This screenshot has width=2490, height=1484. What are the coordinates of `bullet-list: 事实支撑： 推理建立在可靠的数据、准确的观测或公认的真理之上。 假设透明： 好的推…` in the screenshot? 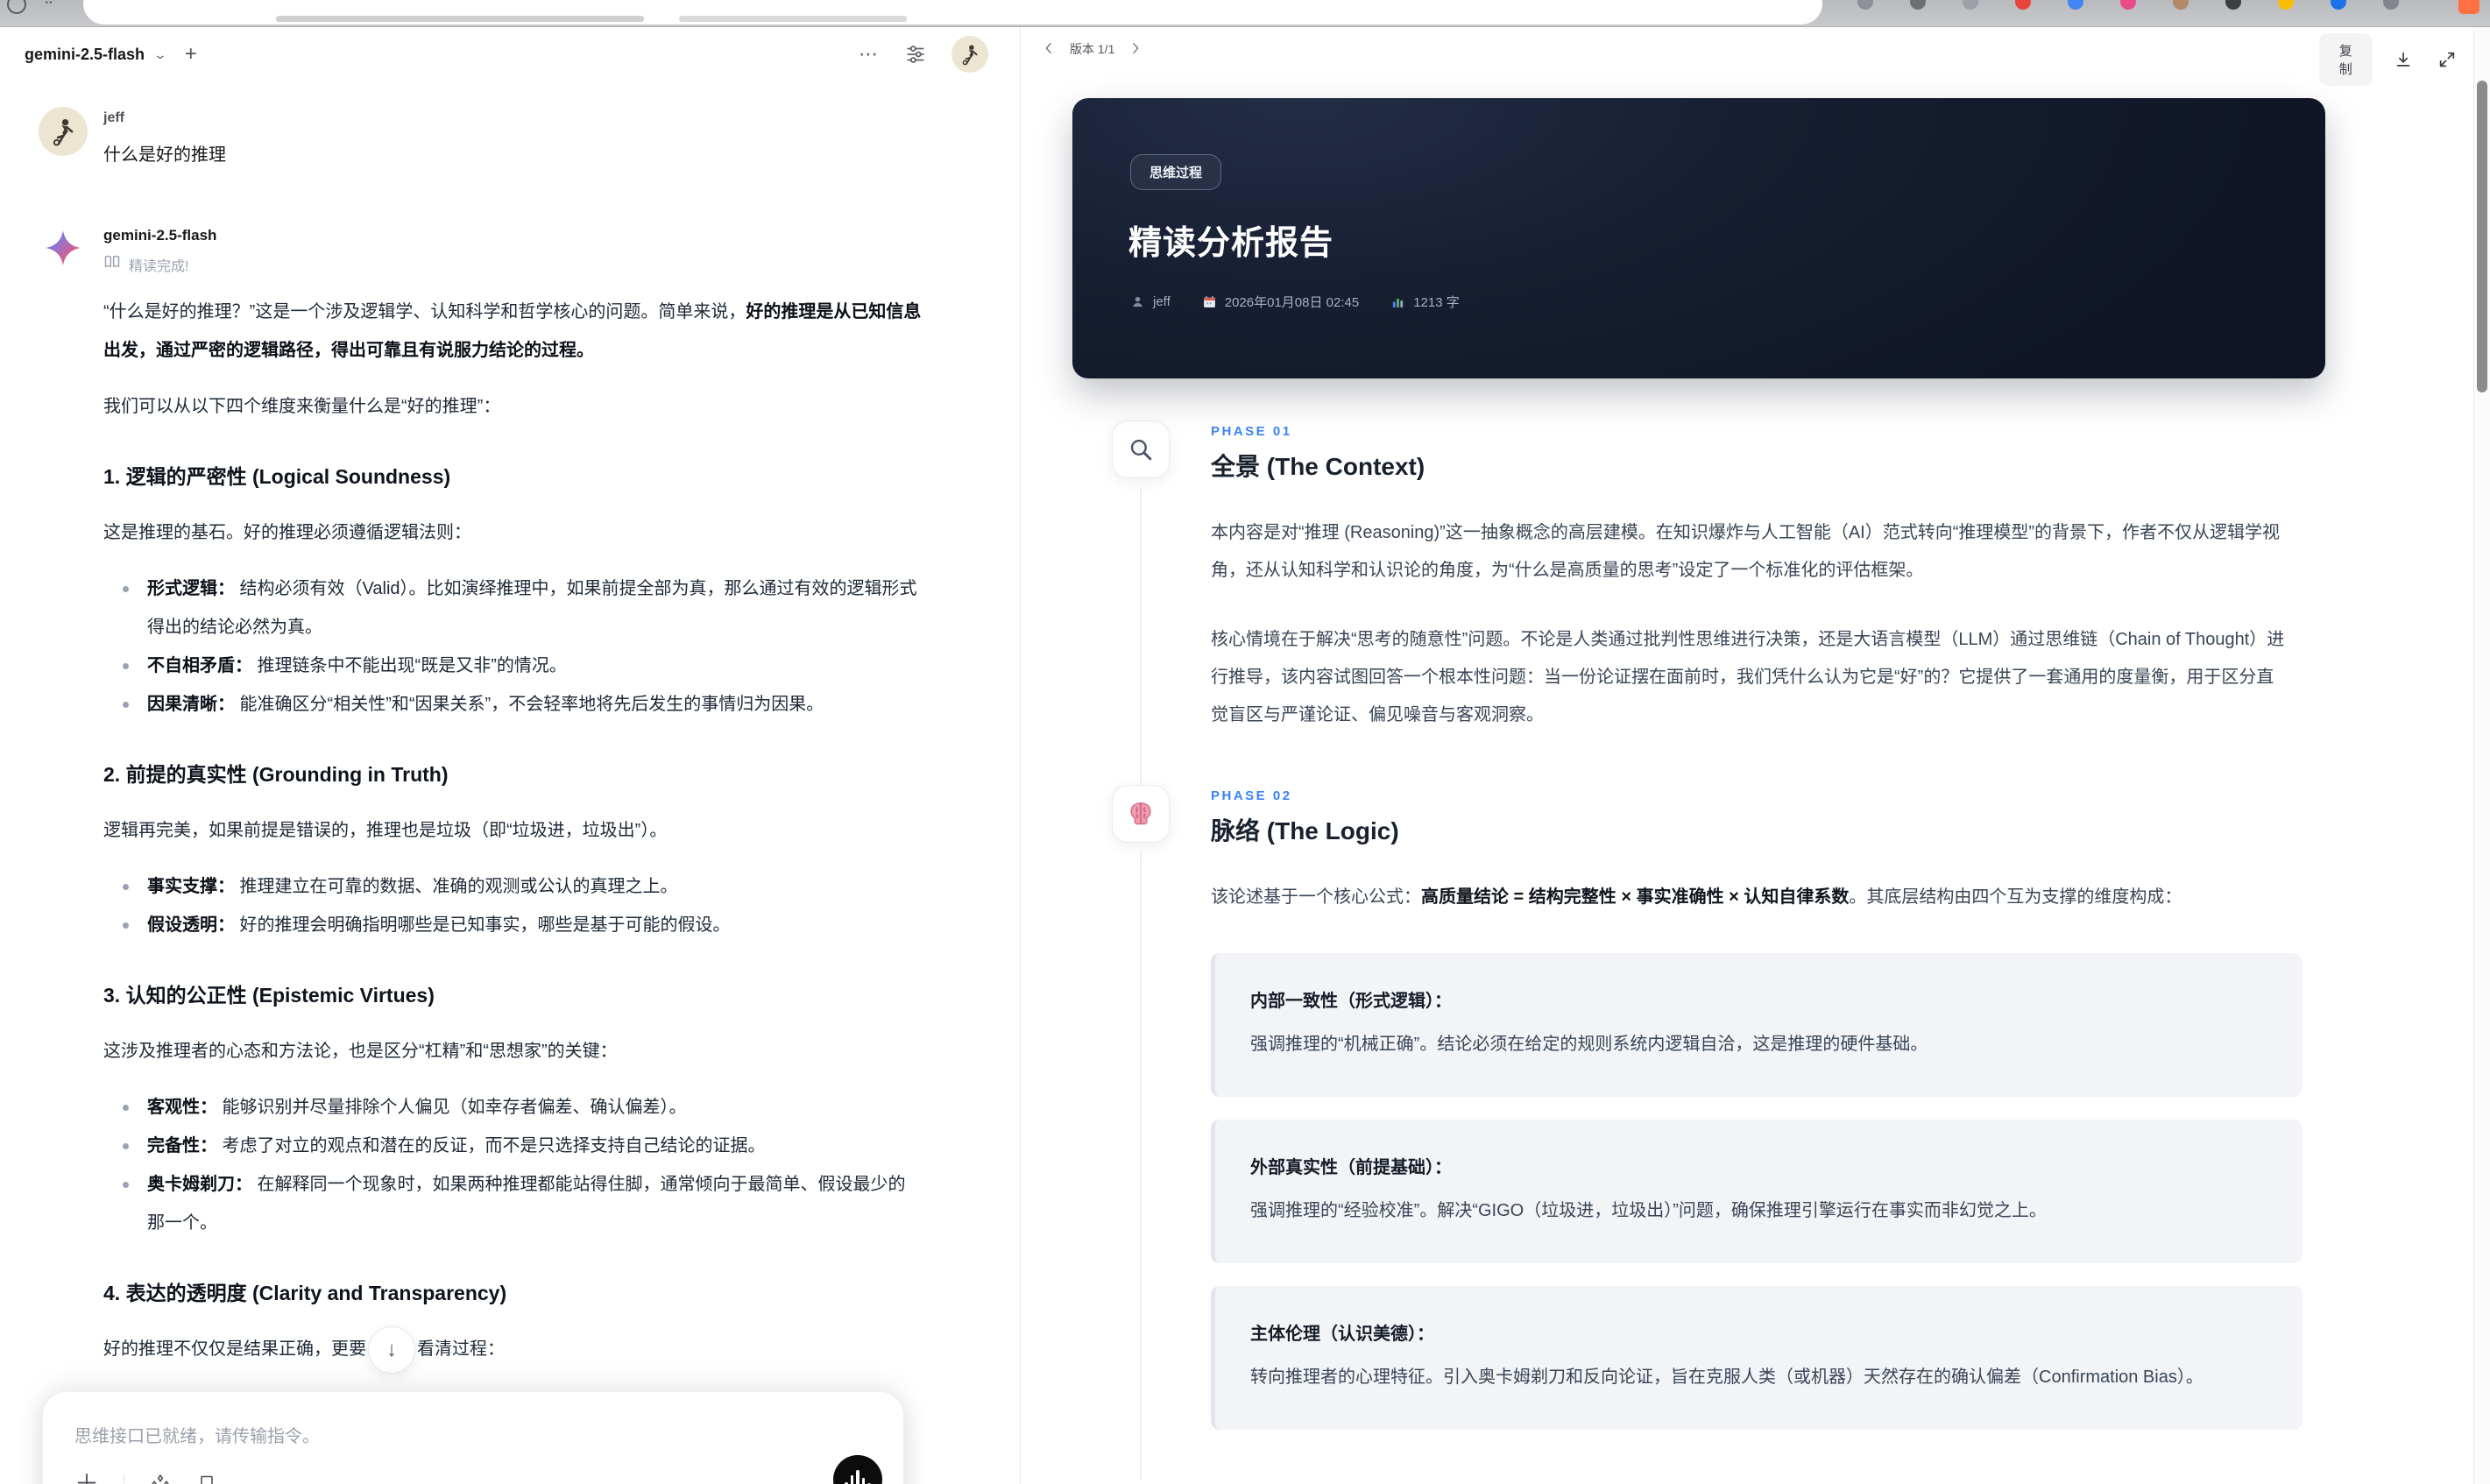 It's located at (518, 905).